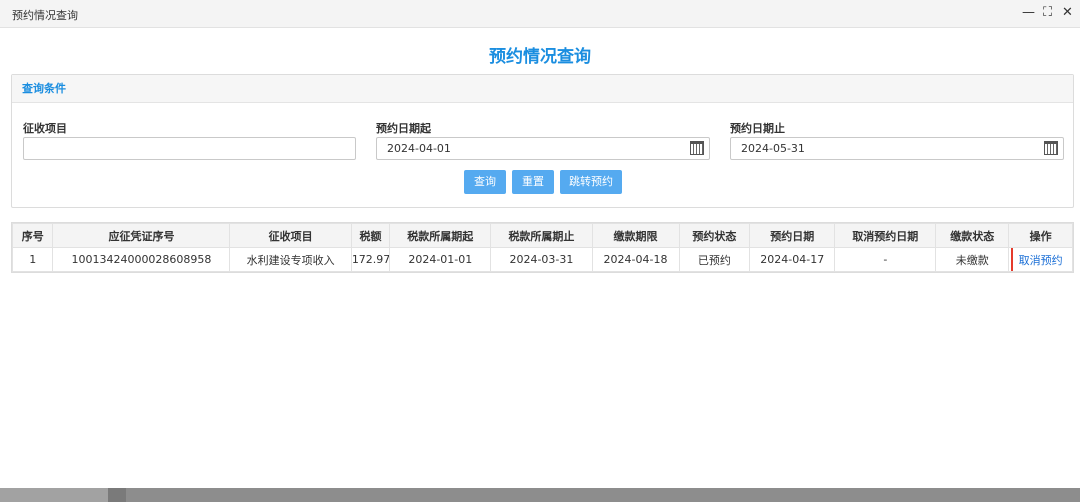 The image size is (1080, 502). What do you see at coordinates (32, 235) in the screenshot?
I see `col-header-index: 序号` at bounding box center [32, 235].